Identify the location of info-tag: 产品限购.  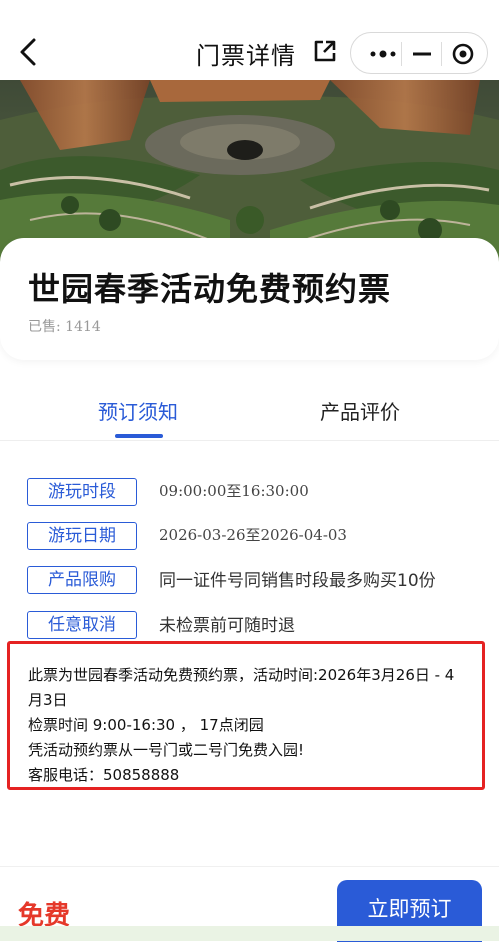
(82, 580).